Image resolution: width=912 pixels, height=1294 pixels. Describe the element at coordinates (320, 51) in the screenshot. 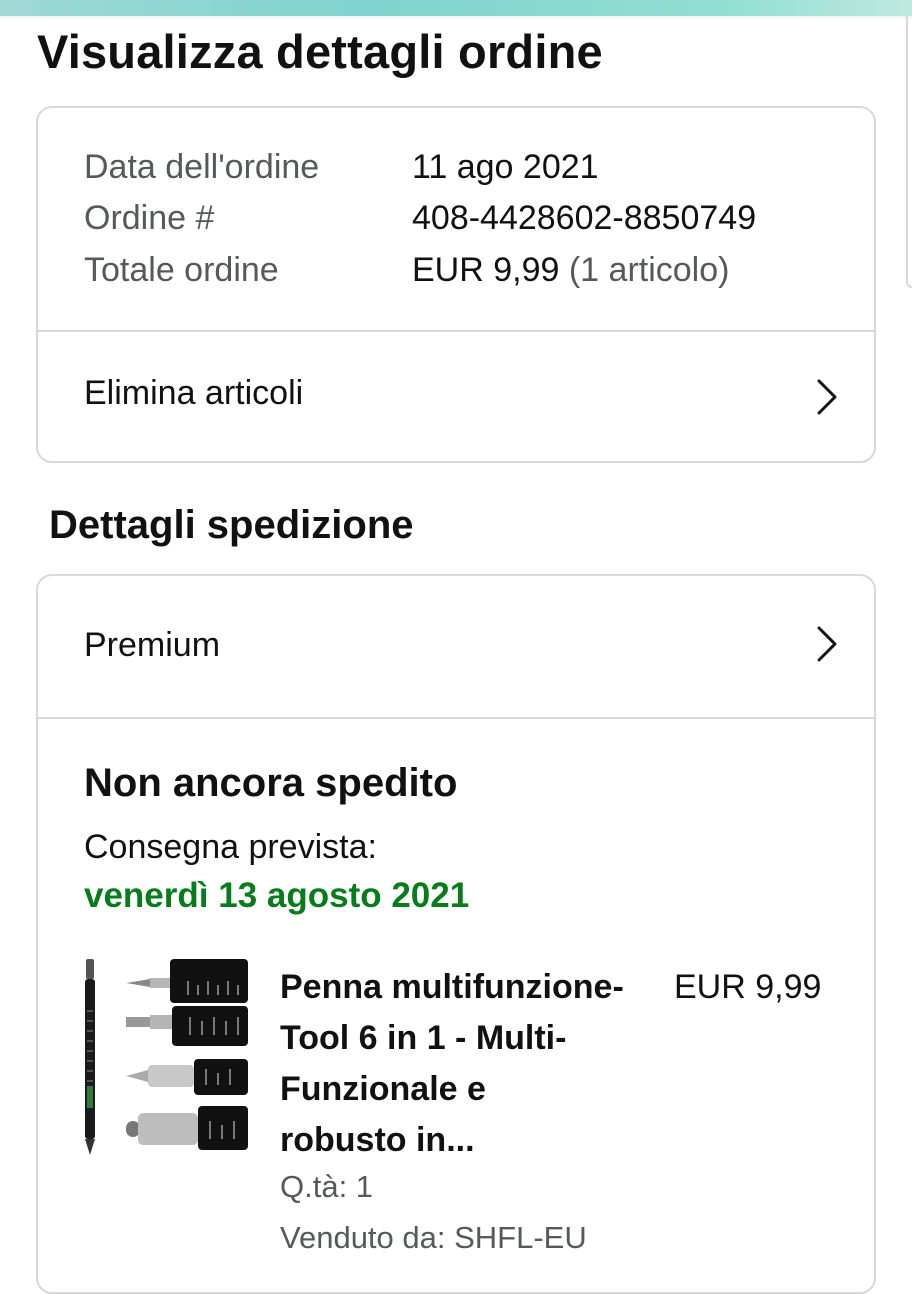

I see `page-title: Visualizza dettagli ordine` at that location.